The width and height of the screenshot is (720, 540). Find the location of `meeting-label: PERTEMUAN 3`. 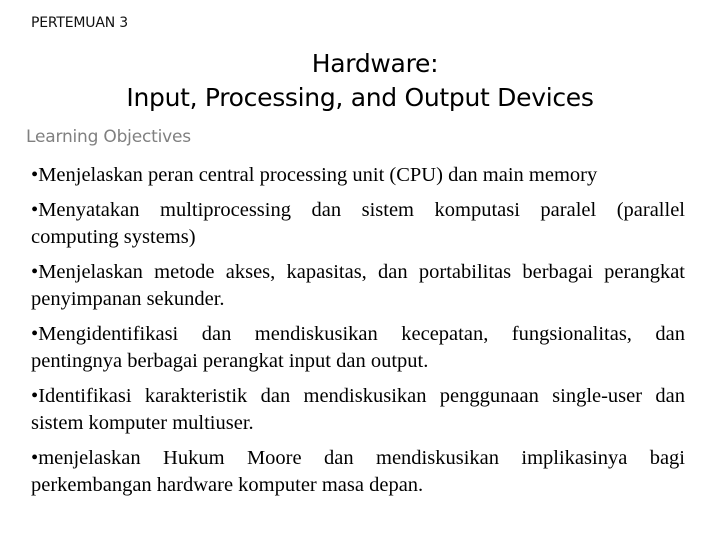

meeting-label: PERTEMUAN 3 is located at coordinates (79, 23).